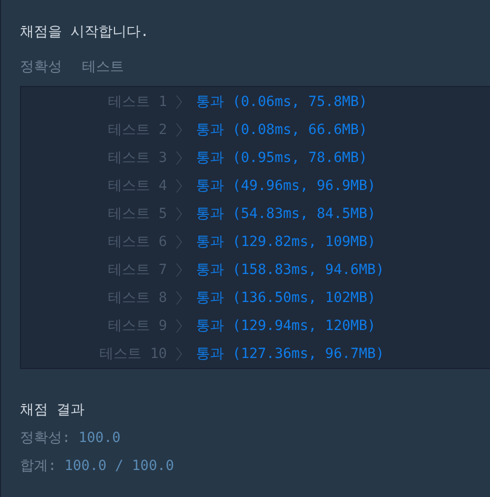  I want to click on summary-label: 정확성:, so click(45, 438).